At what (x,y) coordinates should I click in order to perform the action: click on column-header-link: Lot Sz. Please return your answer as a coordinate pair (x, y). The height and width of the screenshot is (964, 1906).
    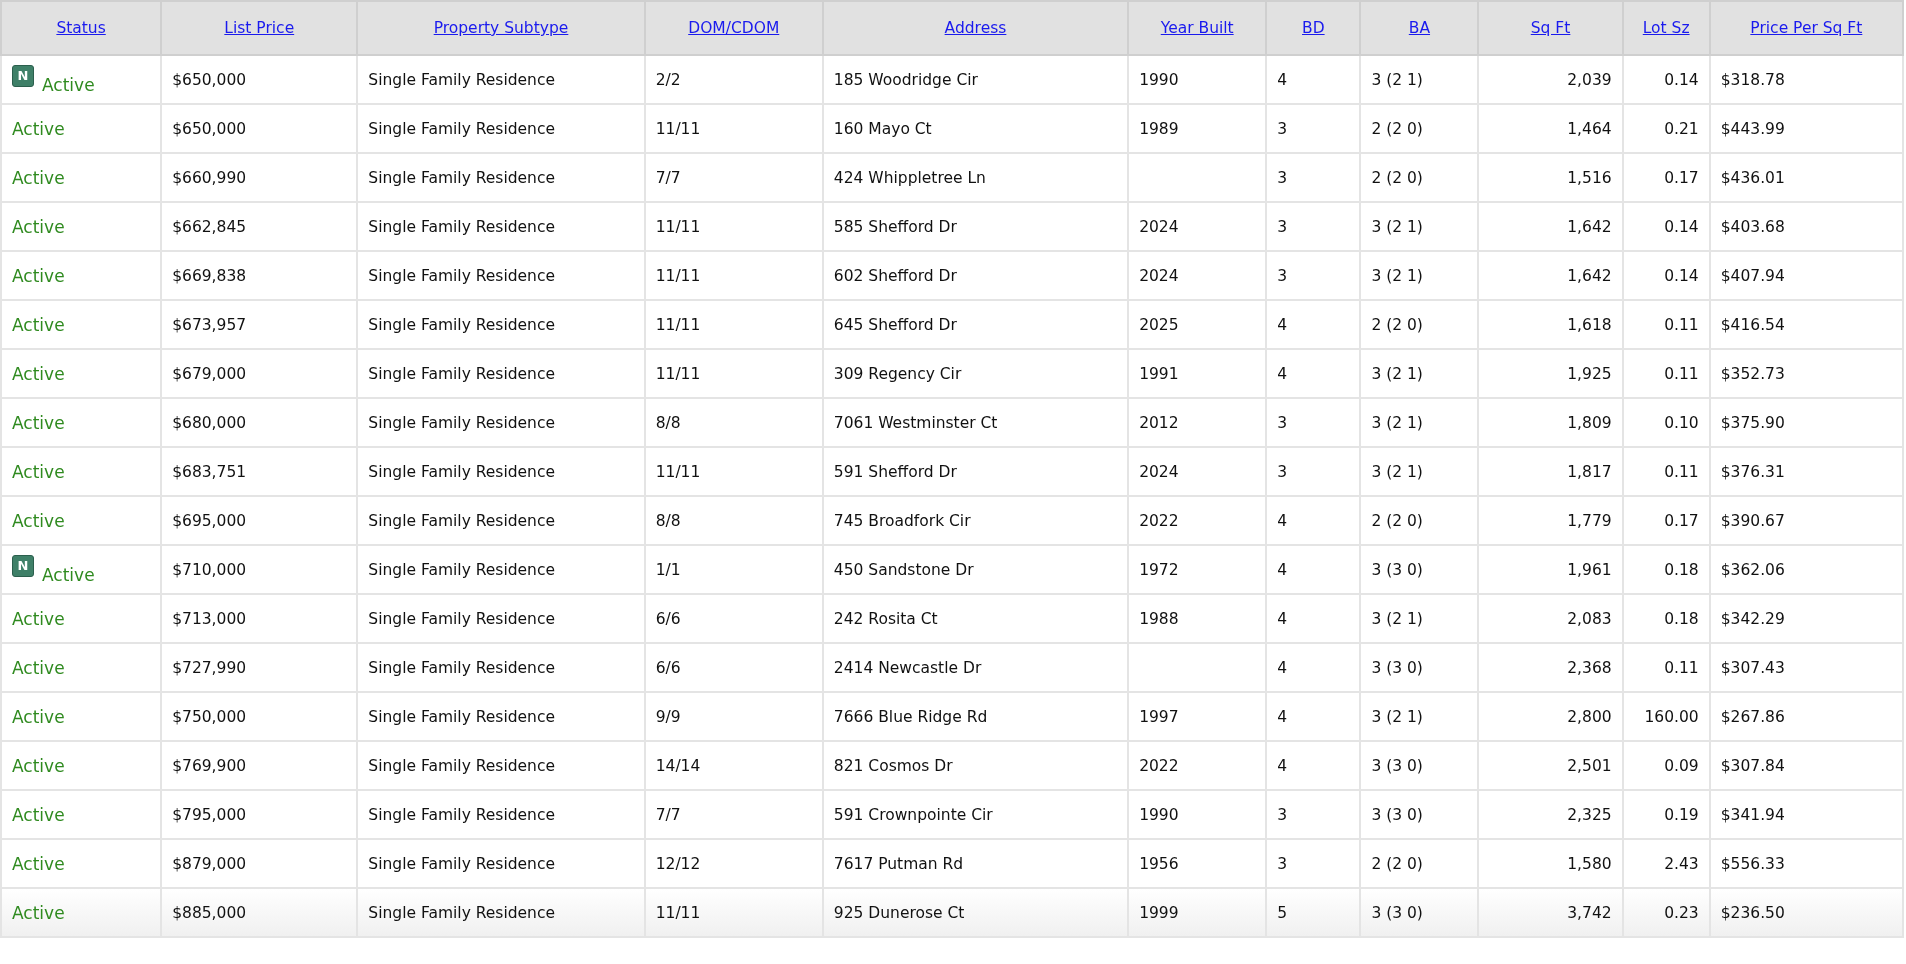
    Looking at the image, I should click on (1666, 28).